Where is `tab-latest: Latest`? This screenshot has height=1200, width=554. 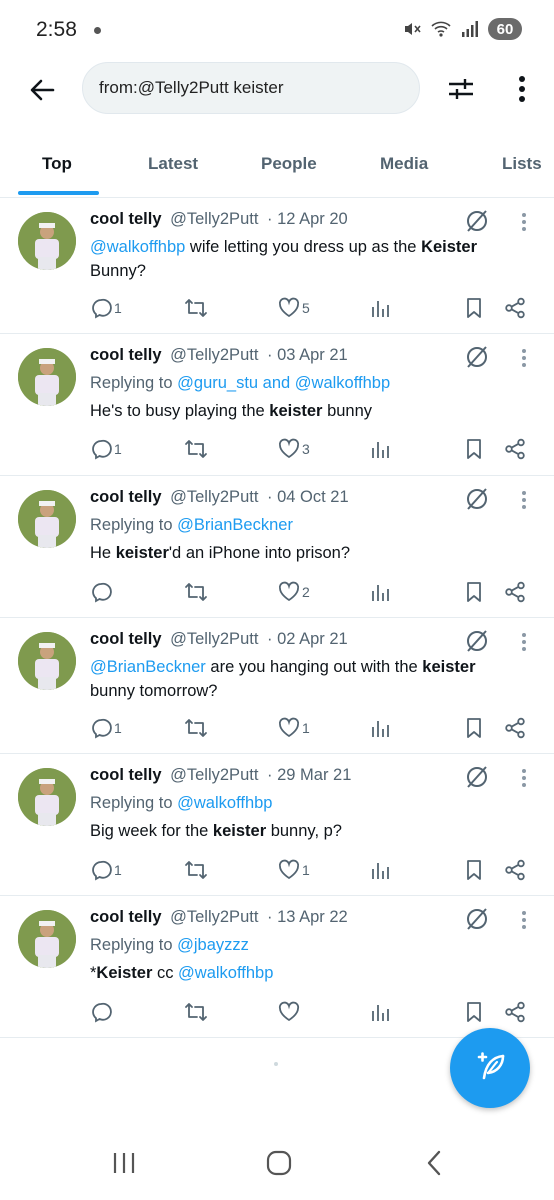
tab-latest: Latest is located at coordinates (173, 164).